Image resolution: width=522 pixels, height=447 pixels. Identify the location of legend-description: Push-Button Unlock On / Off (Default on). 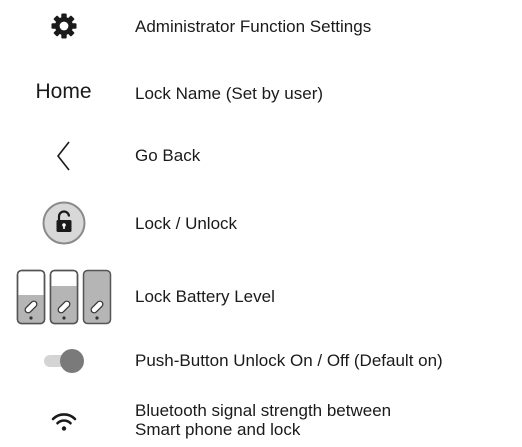
(289, 360).